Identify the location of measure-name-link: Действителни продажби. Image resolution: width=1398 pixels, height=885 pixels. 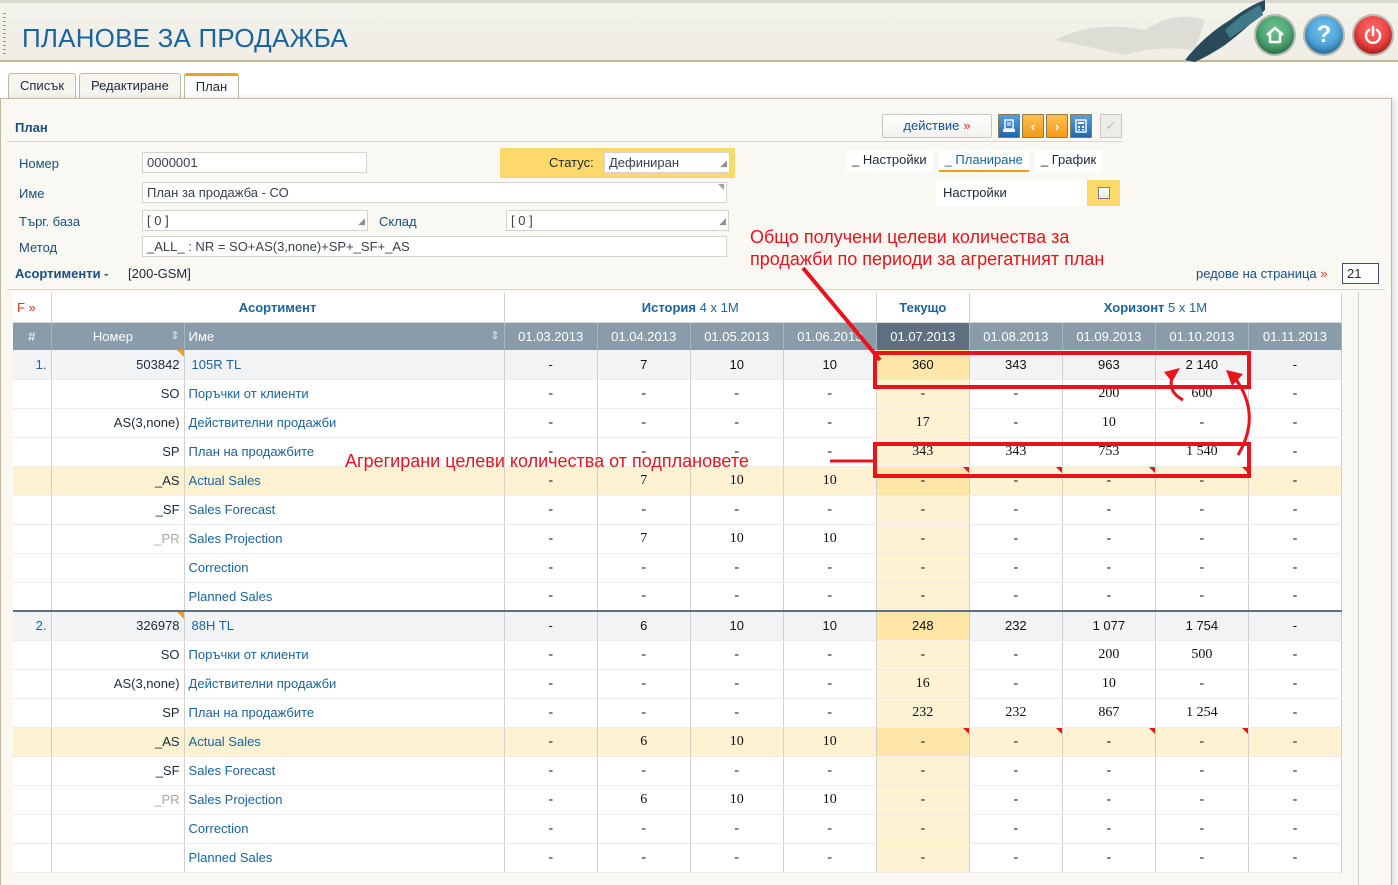
(344, 423).